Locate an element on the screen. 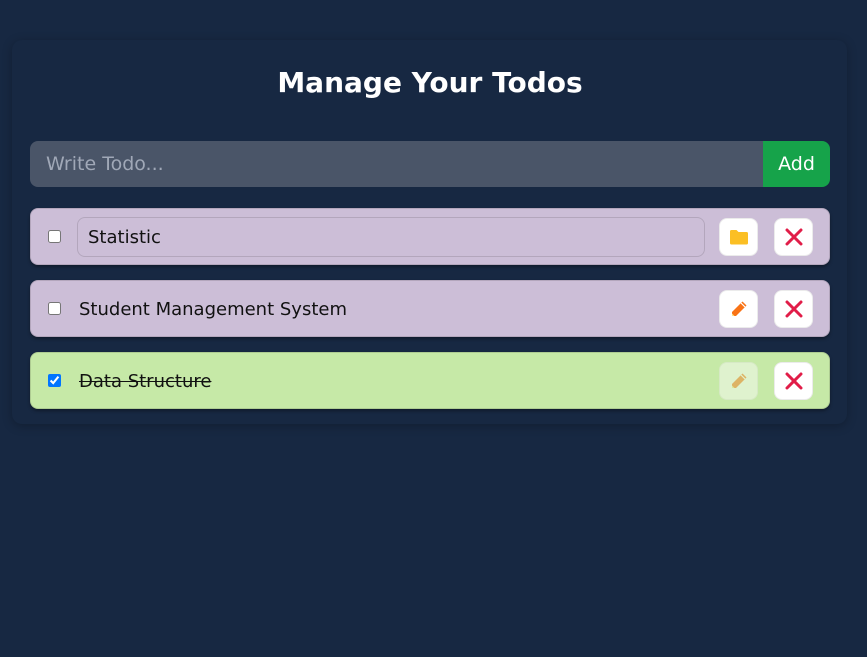 Image resolution: width=867 pixels, height=657 pixels. save-button is located at coordinates (738, 237).